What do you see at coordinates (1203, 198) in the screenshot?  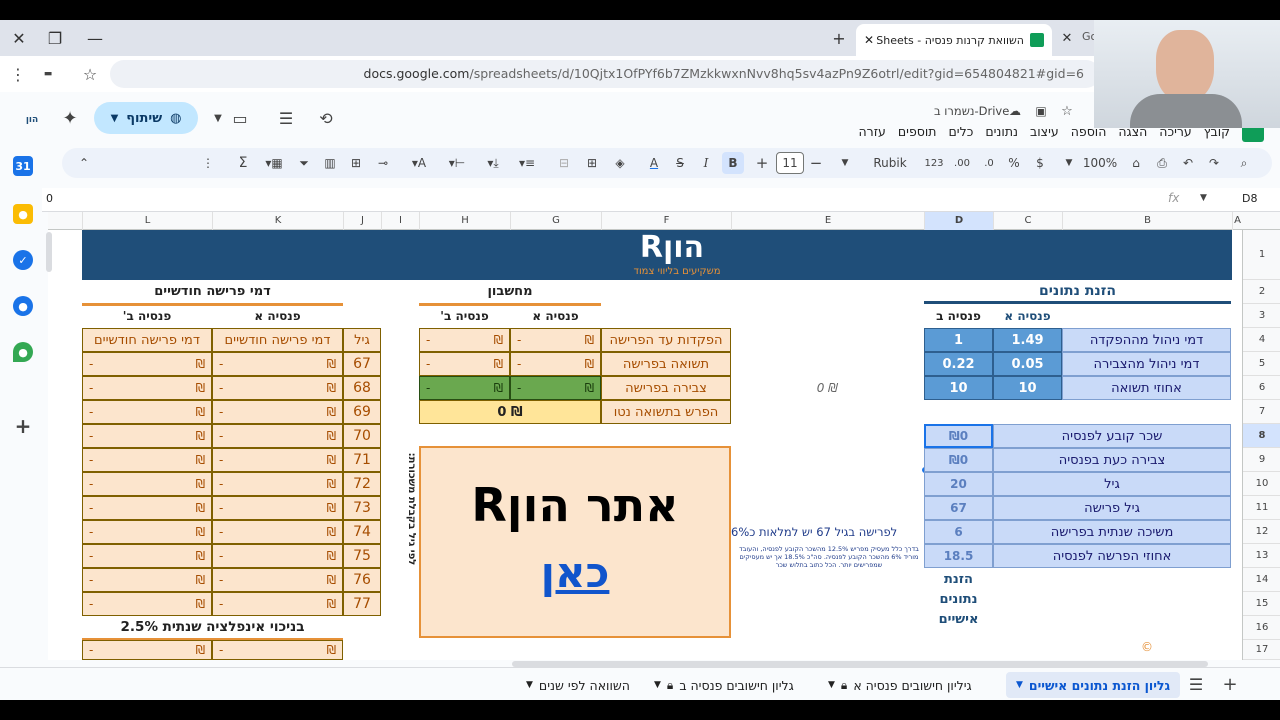 I see `name-box-dropdown-icon: ▼` at bounding box center [1203, 198].